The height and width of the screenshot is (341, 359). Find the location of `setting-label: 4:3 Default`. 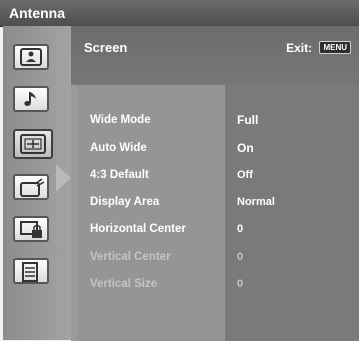

setting-label: 4:3 Default is located at coordinates (119, 175).